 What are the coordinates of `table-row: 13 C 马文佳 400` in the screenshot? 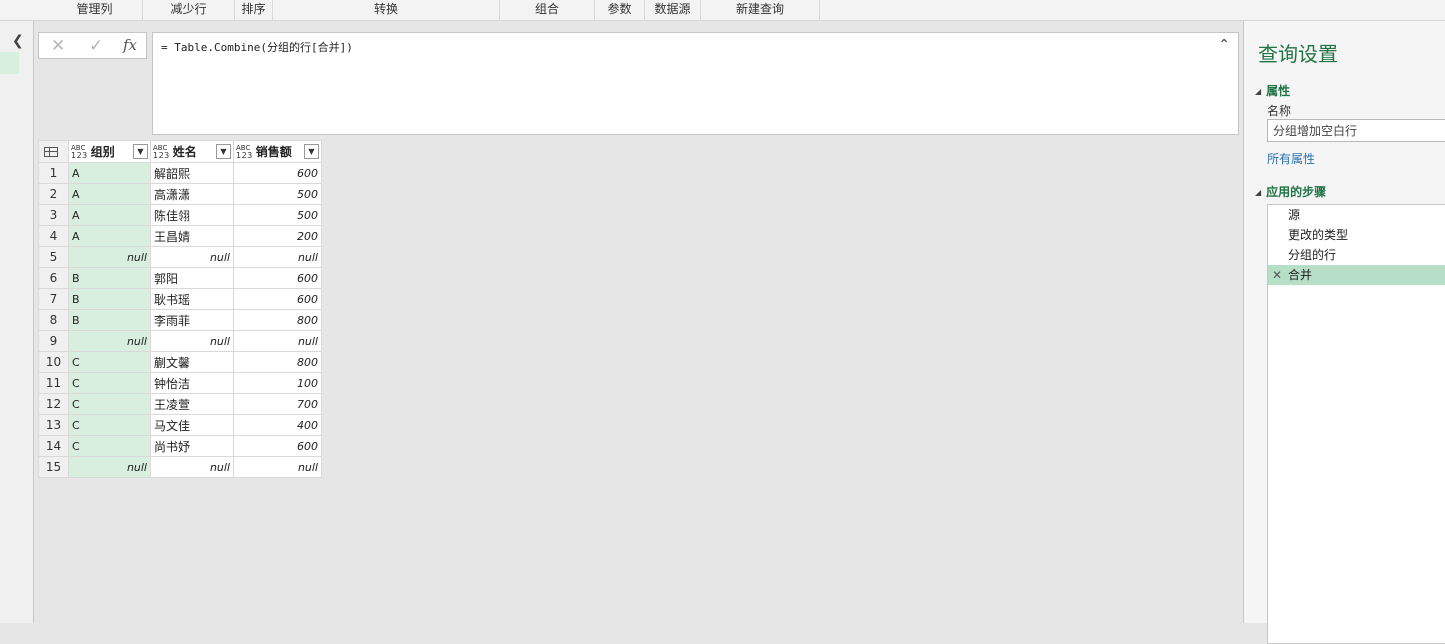 It's located at (180, 425).